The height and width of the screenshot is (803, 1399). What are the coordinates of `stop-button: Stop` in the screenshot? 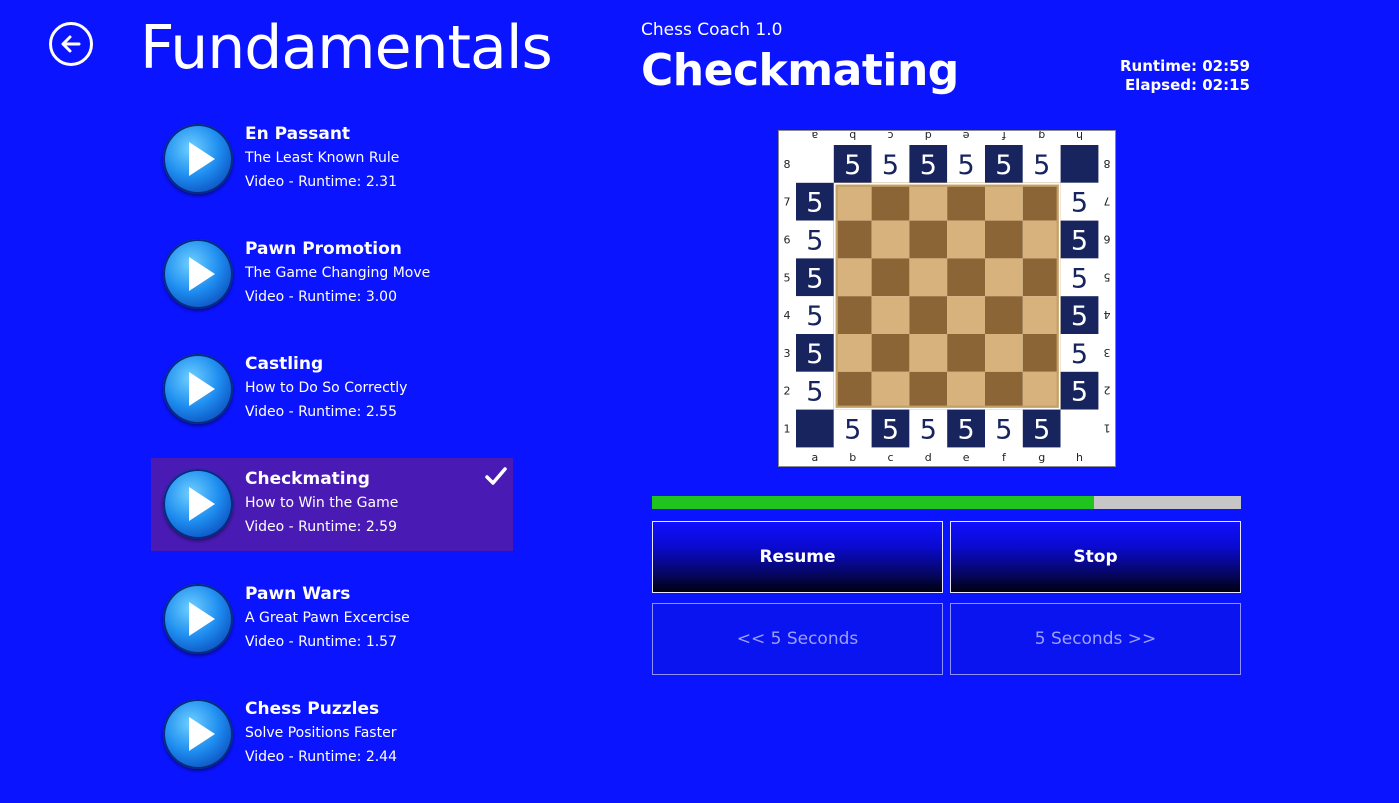 It's located at (1095, 557).